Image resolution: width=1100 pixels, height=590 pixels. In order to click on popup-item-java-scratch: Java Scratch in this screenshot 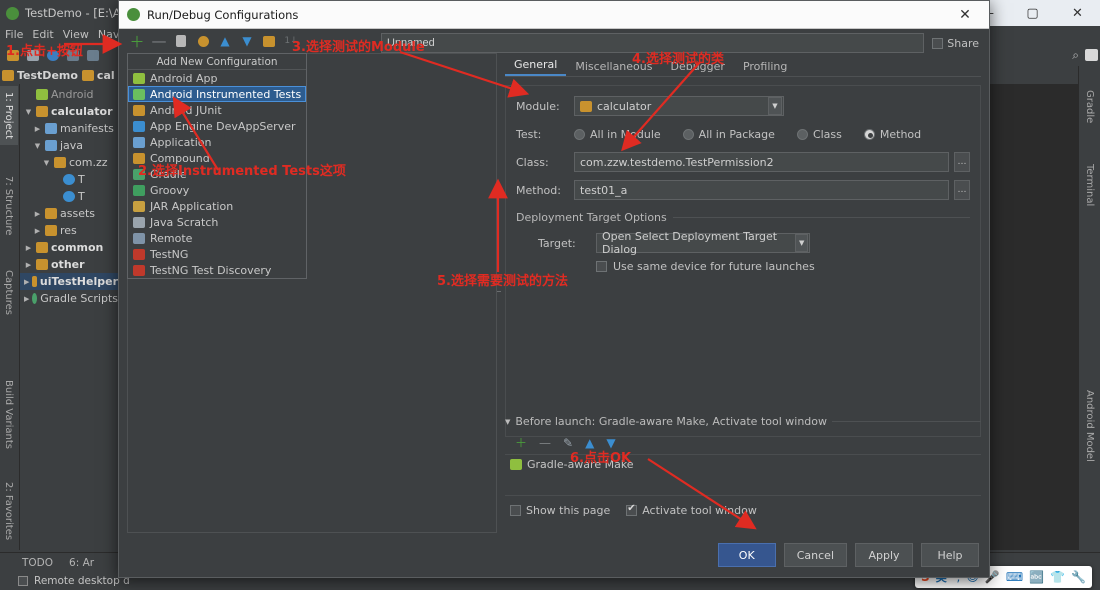, I will do `click(217, 222)`.